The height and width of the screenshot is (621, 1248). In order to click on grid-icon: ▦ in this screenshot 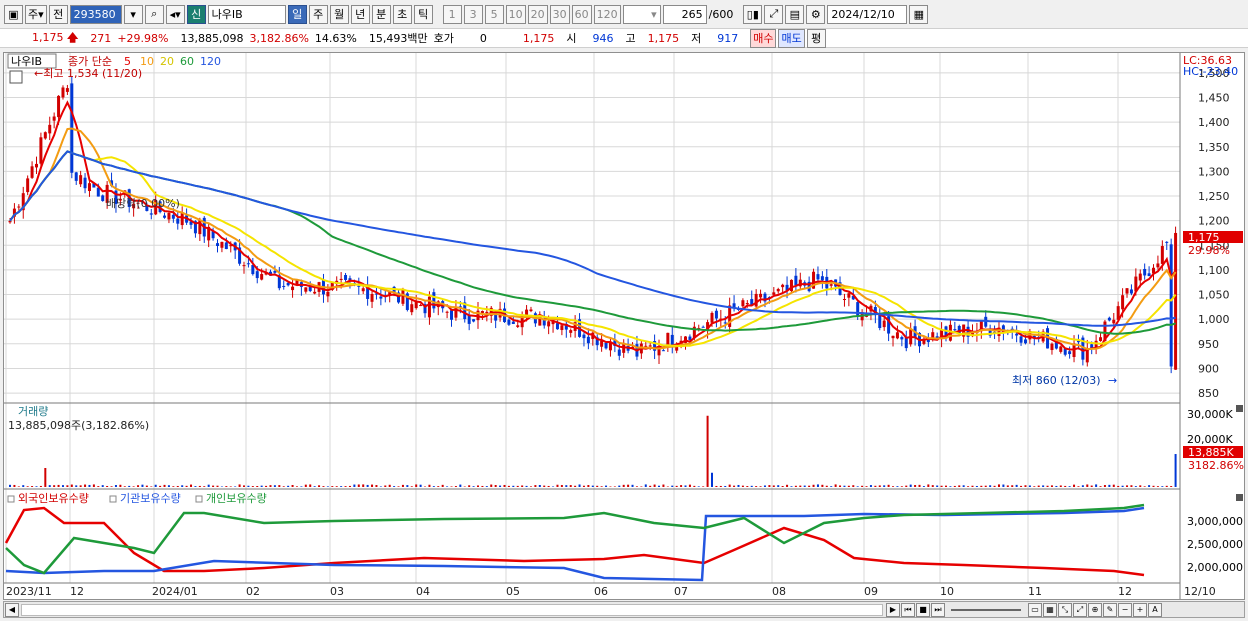, I will do `click(1050, 609)`.